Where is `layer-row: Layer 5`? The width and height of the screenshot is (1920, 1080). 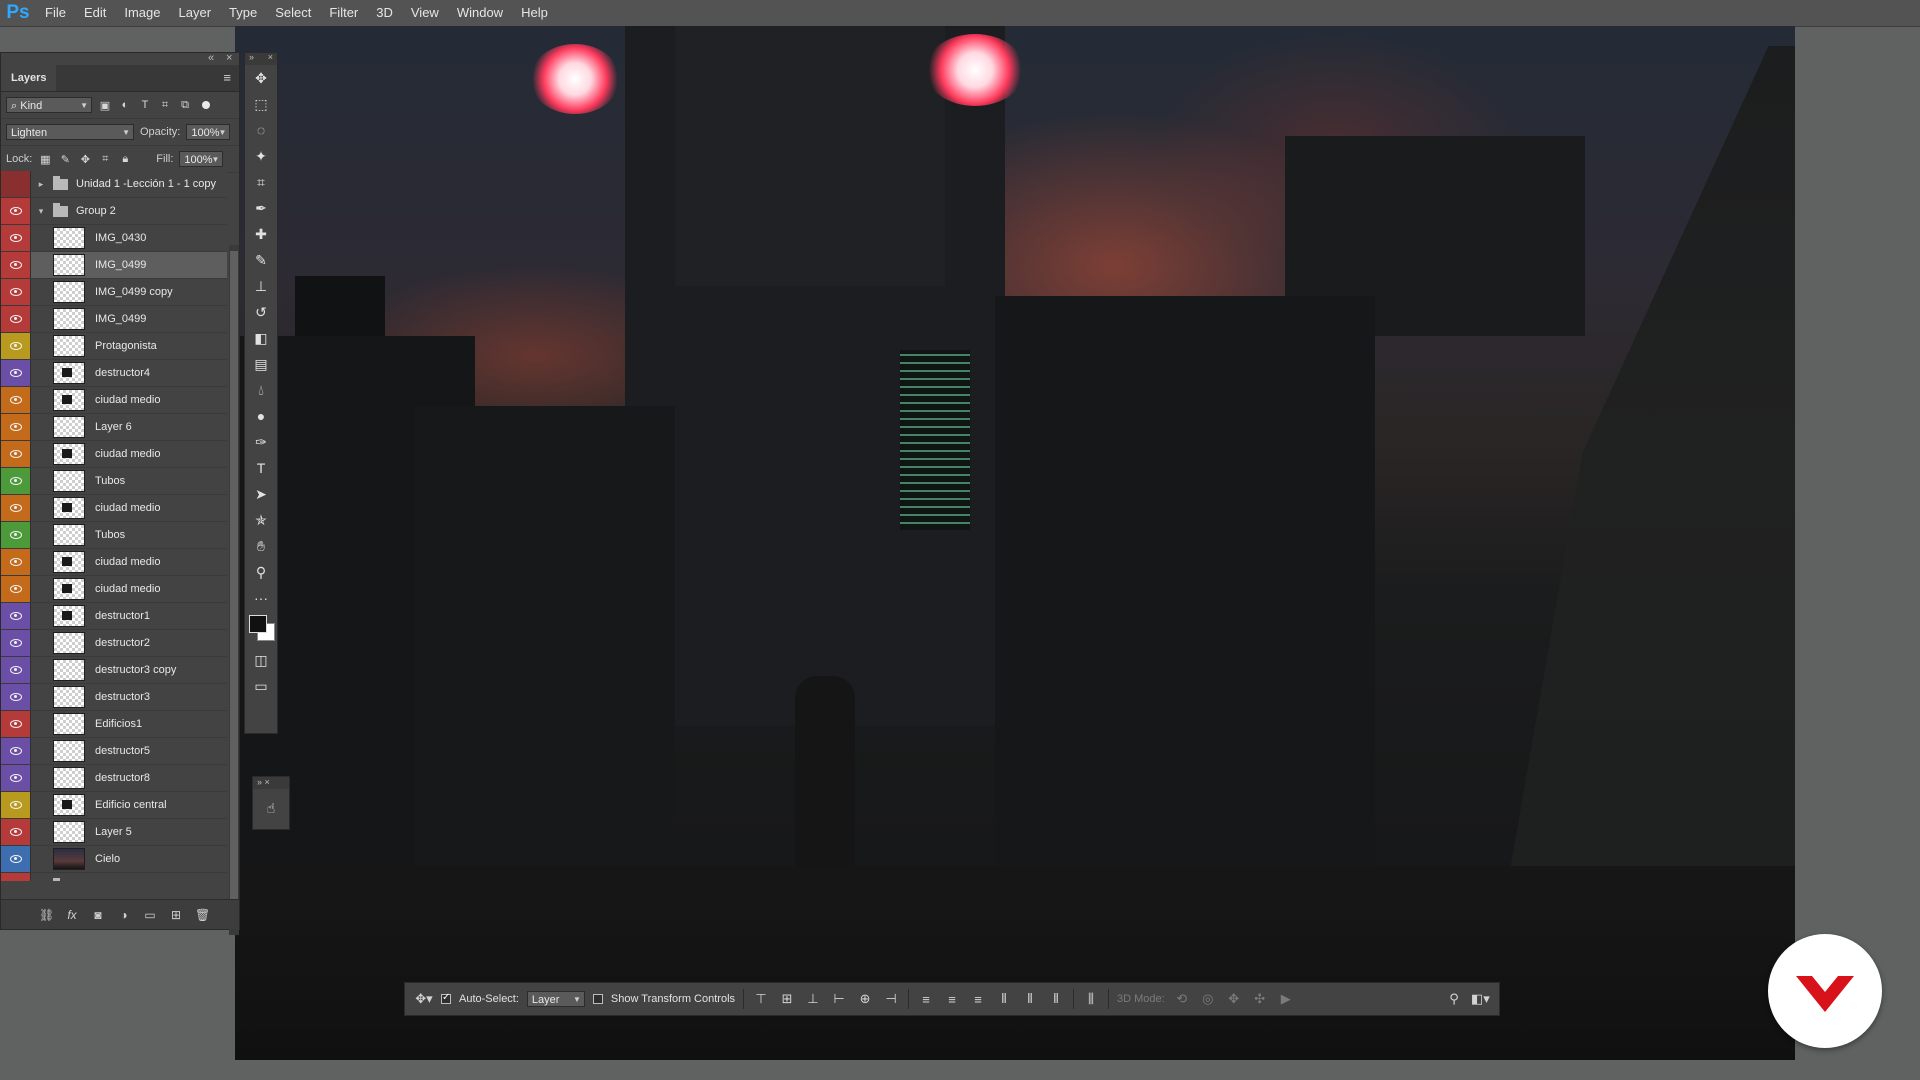
layer-row: Layer 5 is located at coordinates (114, 832).